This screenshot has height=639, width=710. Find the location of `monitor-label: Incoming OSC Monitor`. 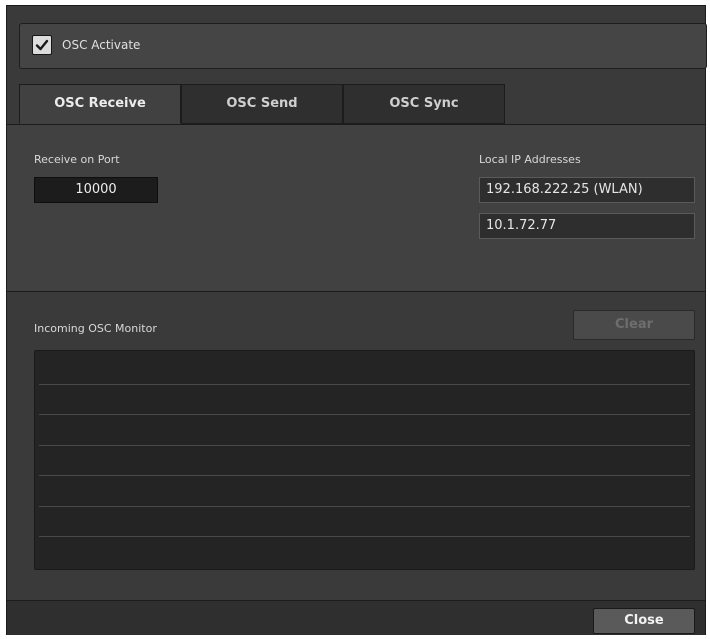

monitor-label: Incoming OSC Monitor is located at coordinates (95, 328).